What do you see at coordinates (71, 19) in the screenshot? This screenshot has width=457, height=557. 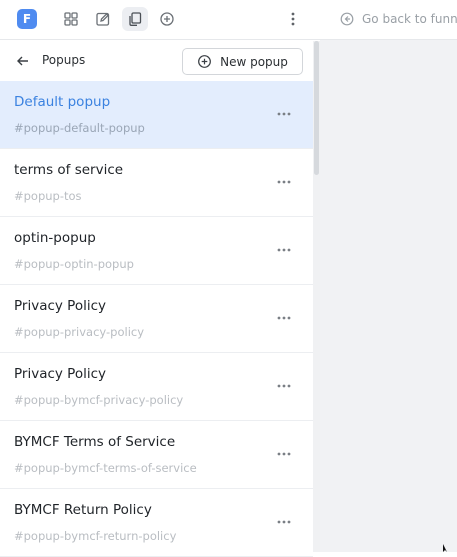 I see `grid-icon` at bounding box center [71, 19].